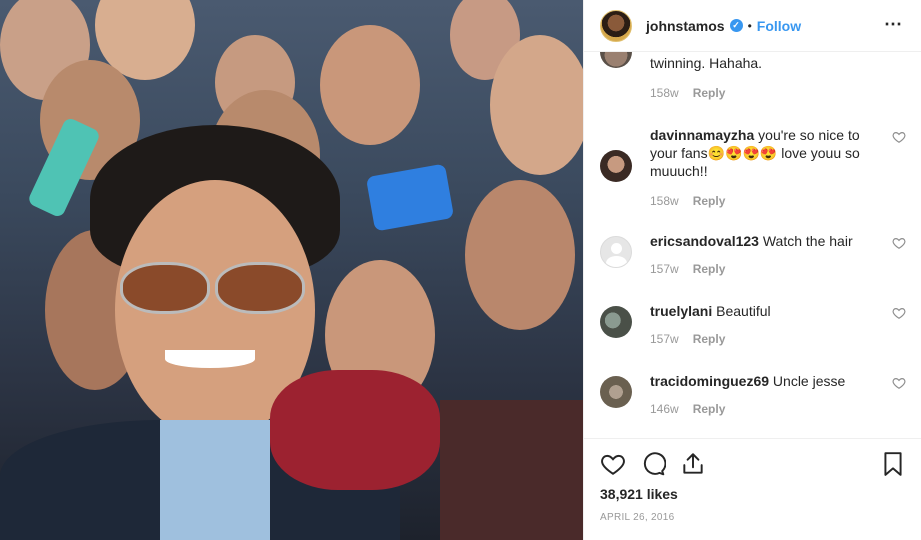 The width and height of the screenshot is (921, 540). I want to click on comment-username: truelylani, so click(681, 311).